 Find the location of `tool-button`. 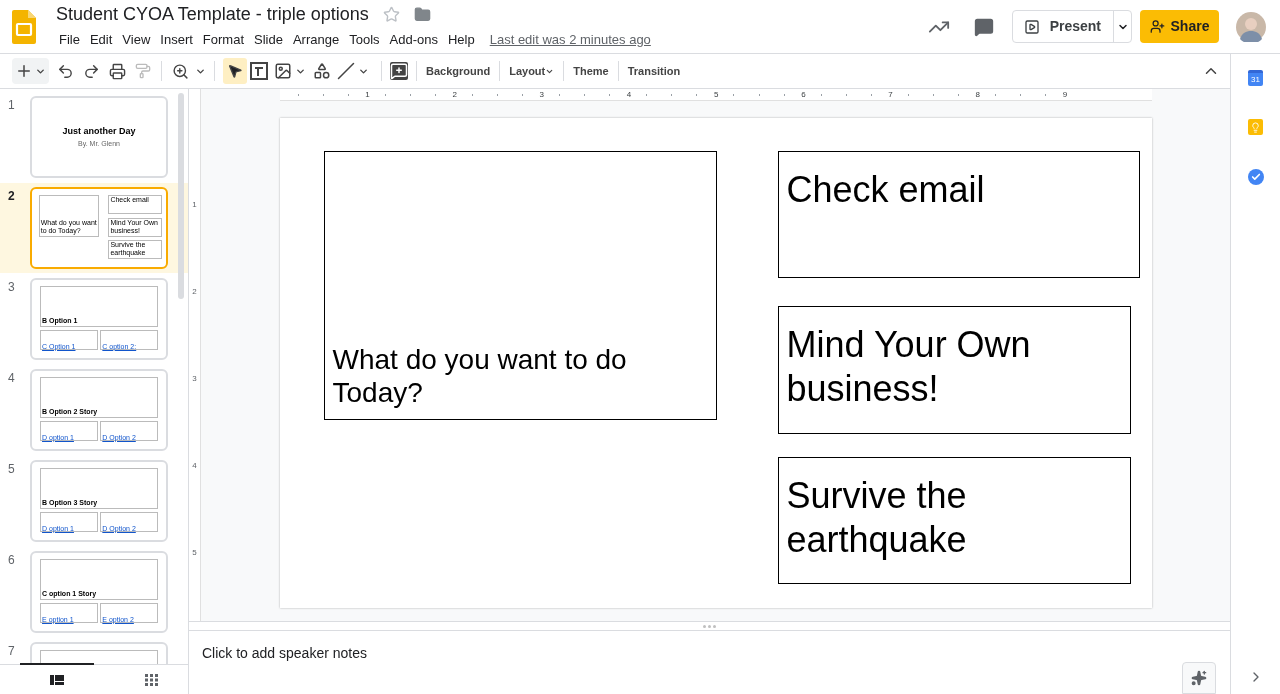

tool-button is located at coordinates (235, 71).